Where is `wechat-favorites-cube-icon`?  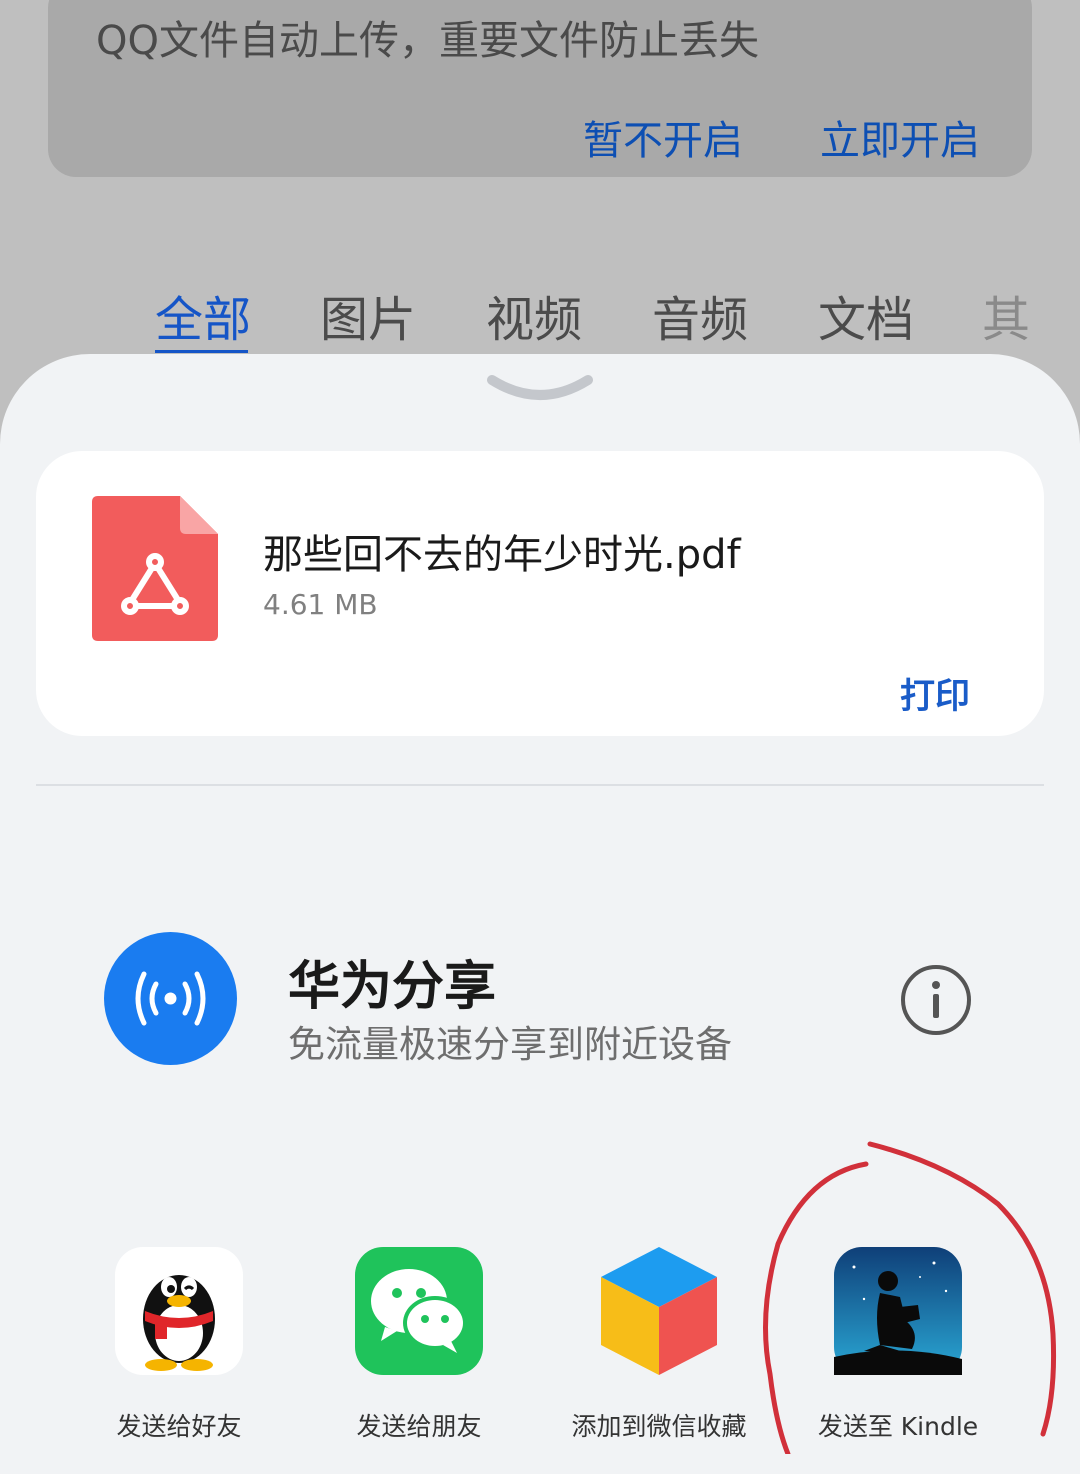 wechat-favorites-cube-icon is located at coordinates (659, 1311).